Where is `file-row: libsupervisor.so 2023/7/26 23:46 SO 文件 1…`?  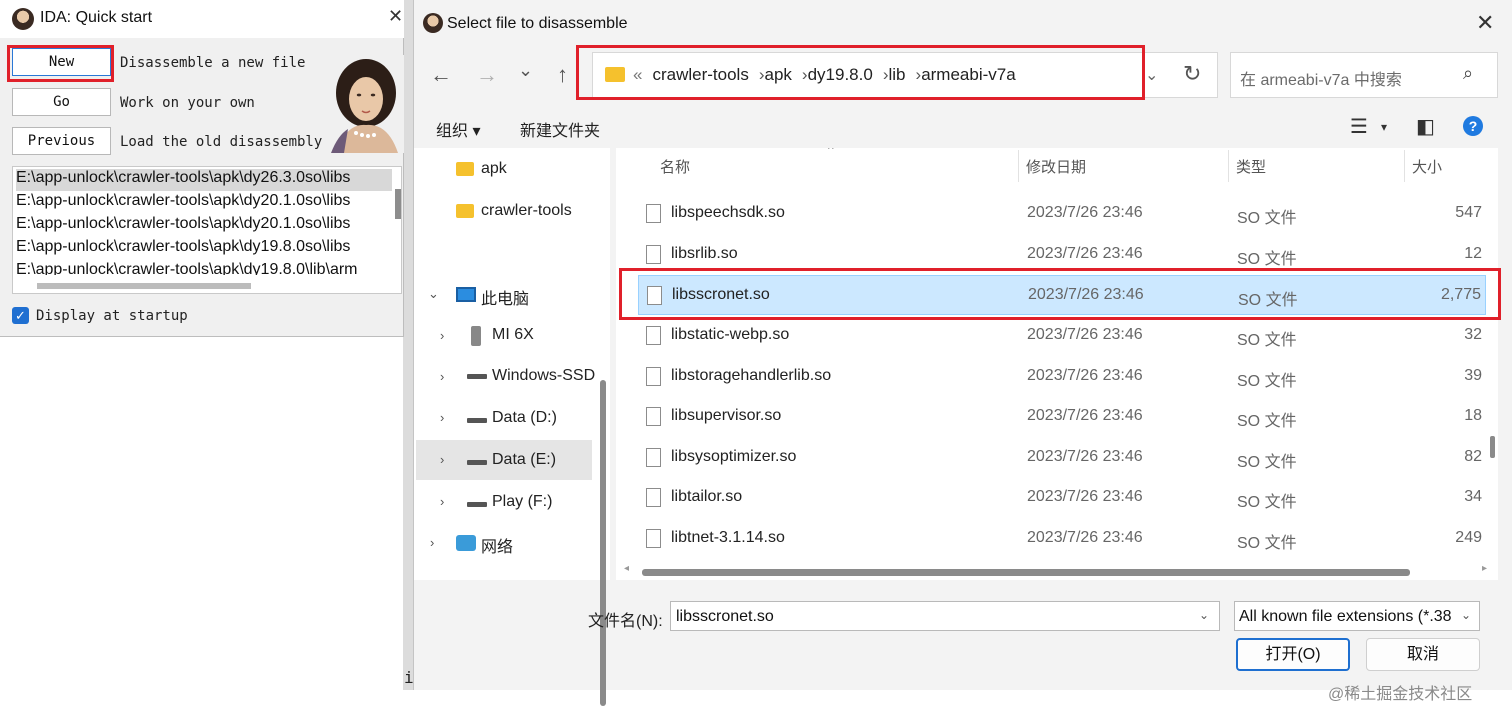
file-row: libsupervisor.so 2023/7/26 23:46 SO 文件 1… is located at coordinates (1062, 417).